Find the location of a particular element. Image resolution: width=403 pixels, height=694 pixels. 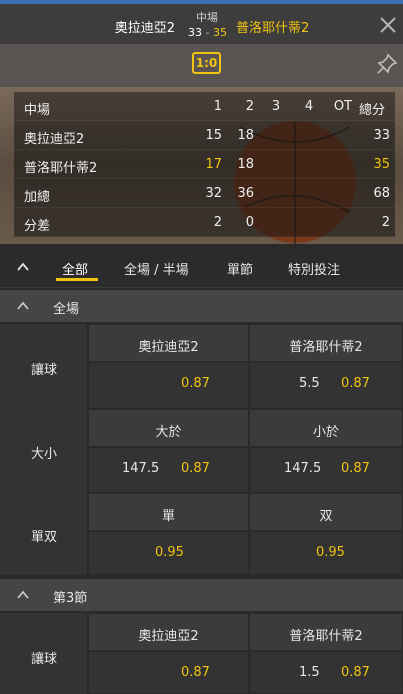

outcome-name: 双 is located at coordinates (326, 516).